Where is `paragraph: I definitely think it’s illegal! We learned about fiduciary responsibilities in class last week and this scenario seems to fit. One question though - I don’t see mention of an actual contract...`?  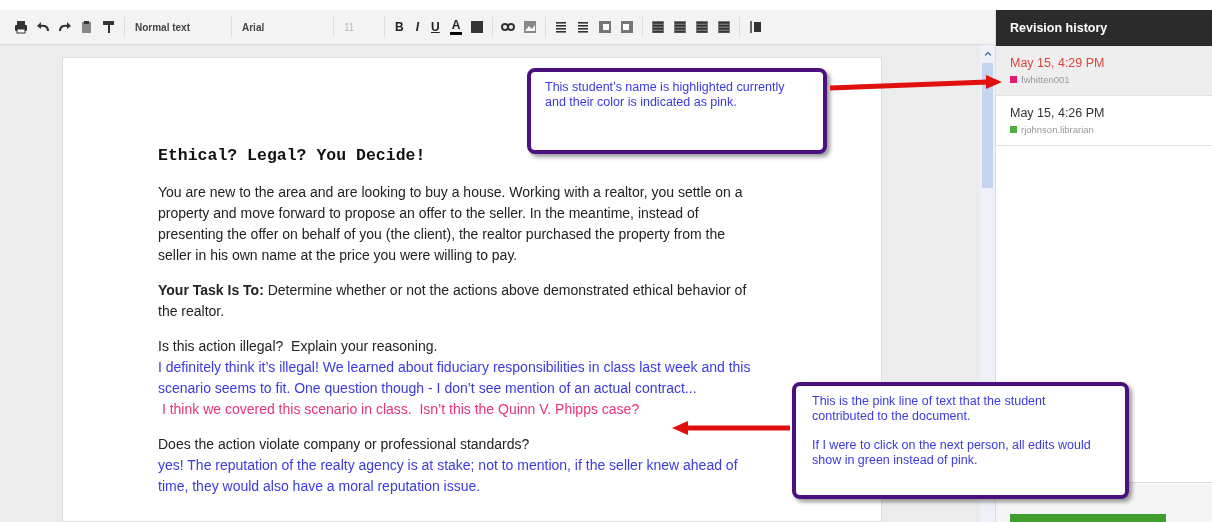 paragraph: I definitely think it’s illegal! We learned about fiduciary responsibilities in class last week and this scenario seems to fit. One question though - I don’t see mention of an actual contract... is located at coordinates (455, 377).